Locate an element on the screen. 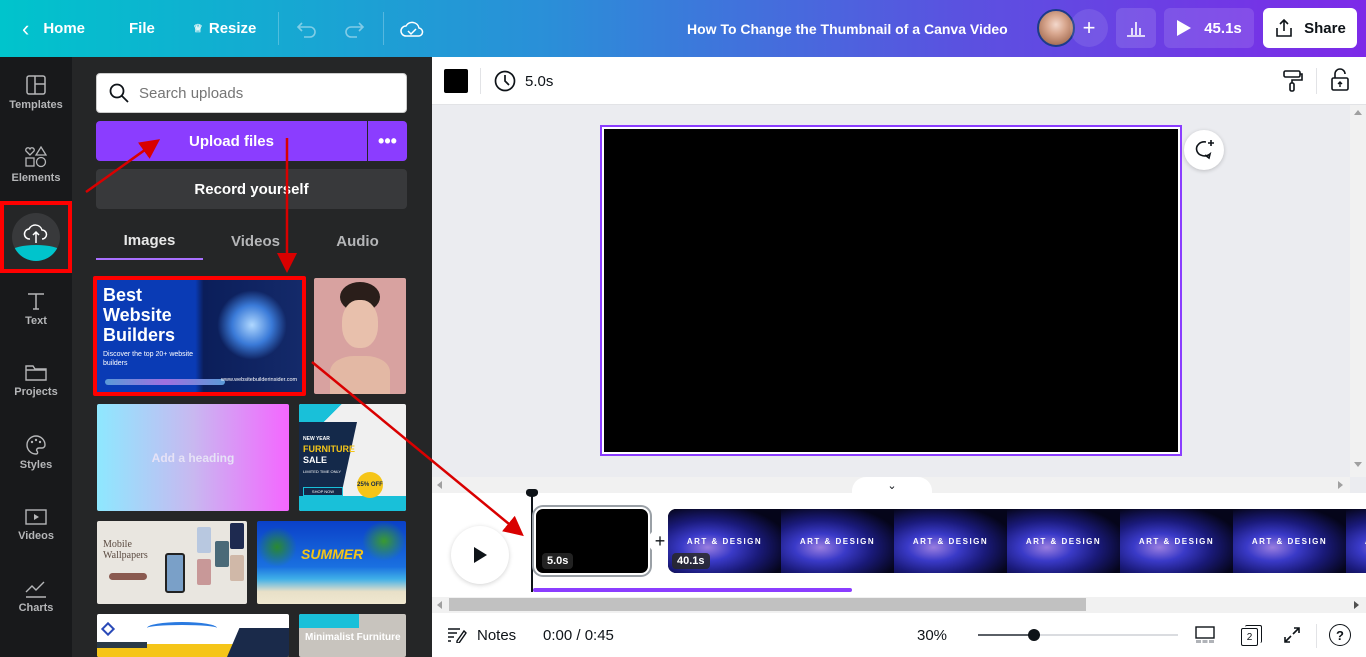  portrait-shoulders is located at coordinates (360, 375).